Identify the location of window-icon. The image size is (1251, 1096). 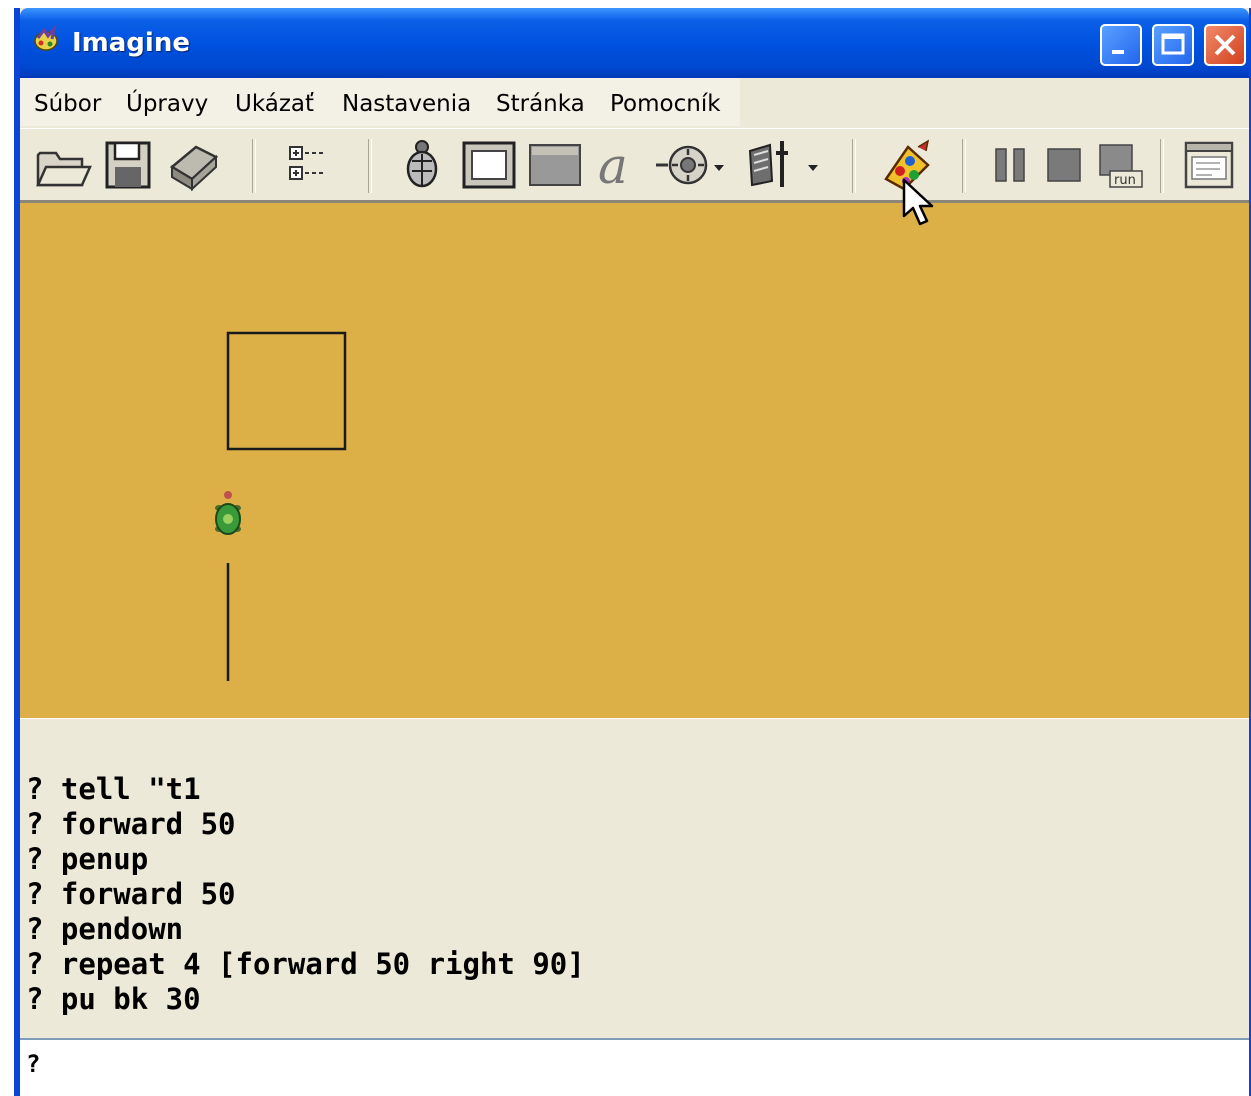
(1209, 166).